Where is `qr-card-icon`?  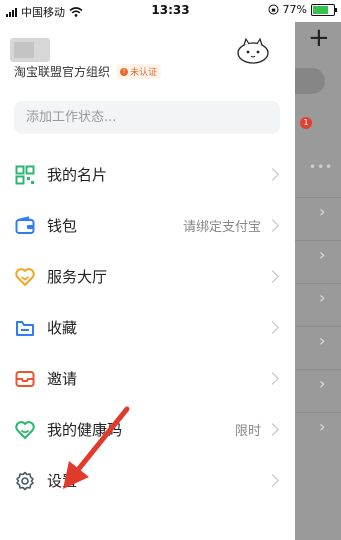
qr-card-icon is located at coordinates (25, 174).